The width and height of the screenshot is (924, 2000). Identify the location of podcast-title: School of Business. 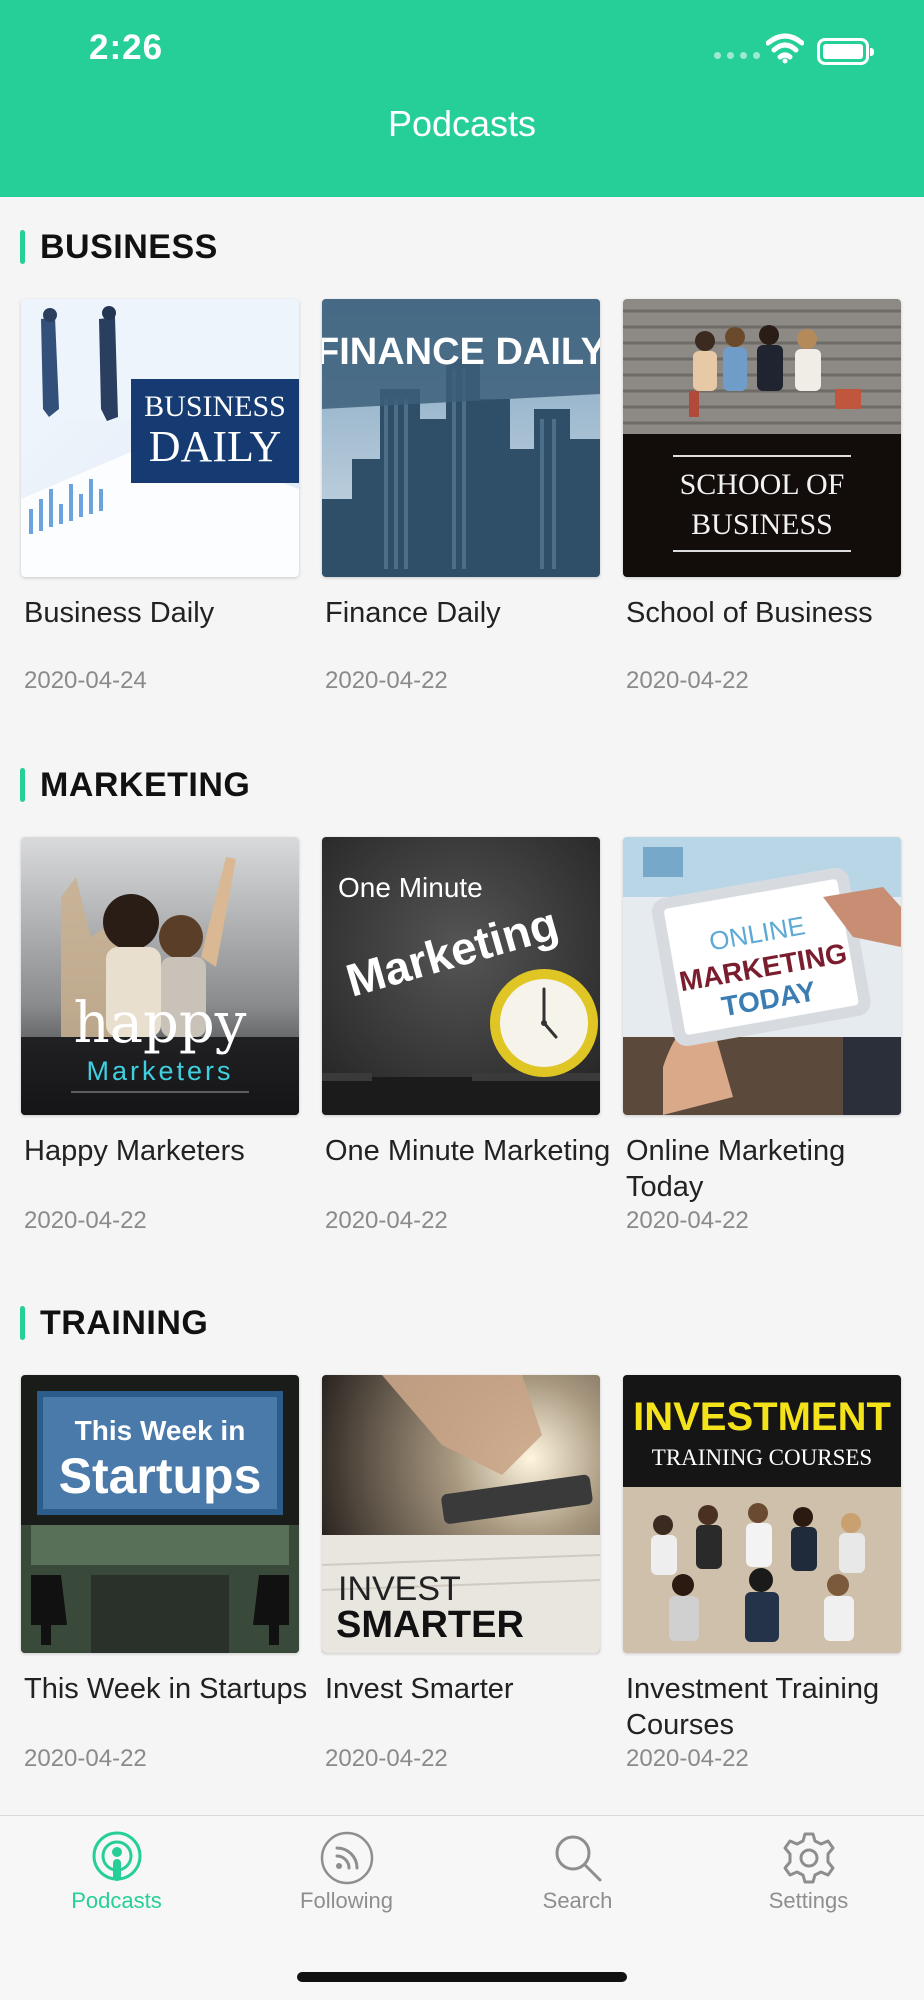
(771, 613).